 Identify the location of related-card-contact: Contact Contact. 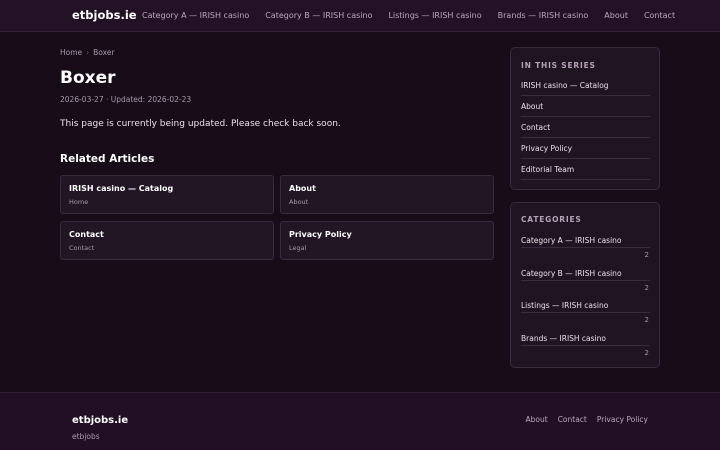
(167, 240).